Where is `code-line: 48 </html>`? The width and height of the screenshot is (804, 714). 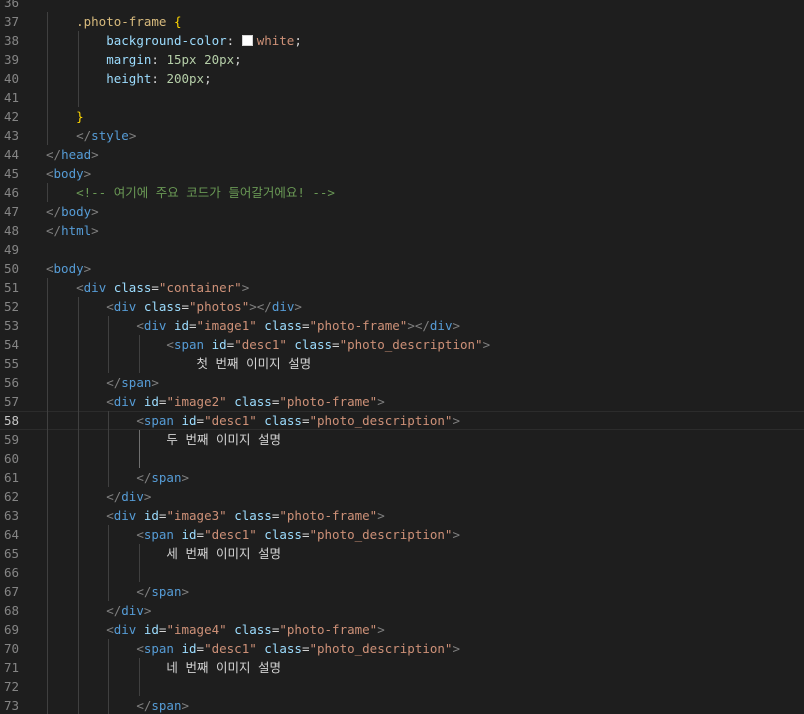
code-line: 48 </html> is located at coordinates (402, 230).